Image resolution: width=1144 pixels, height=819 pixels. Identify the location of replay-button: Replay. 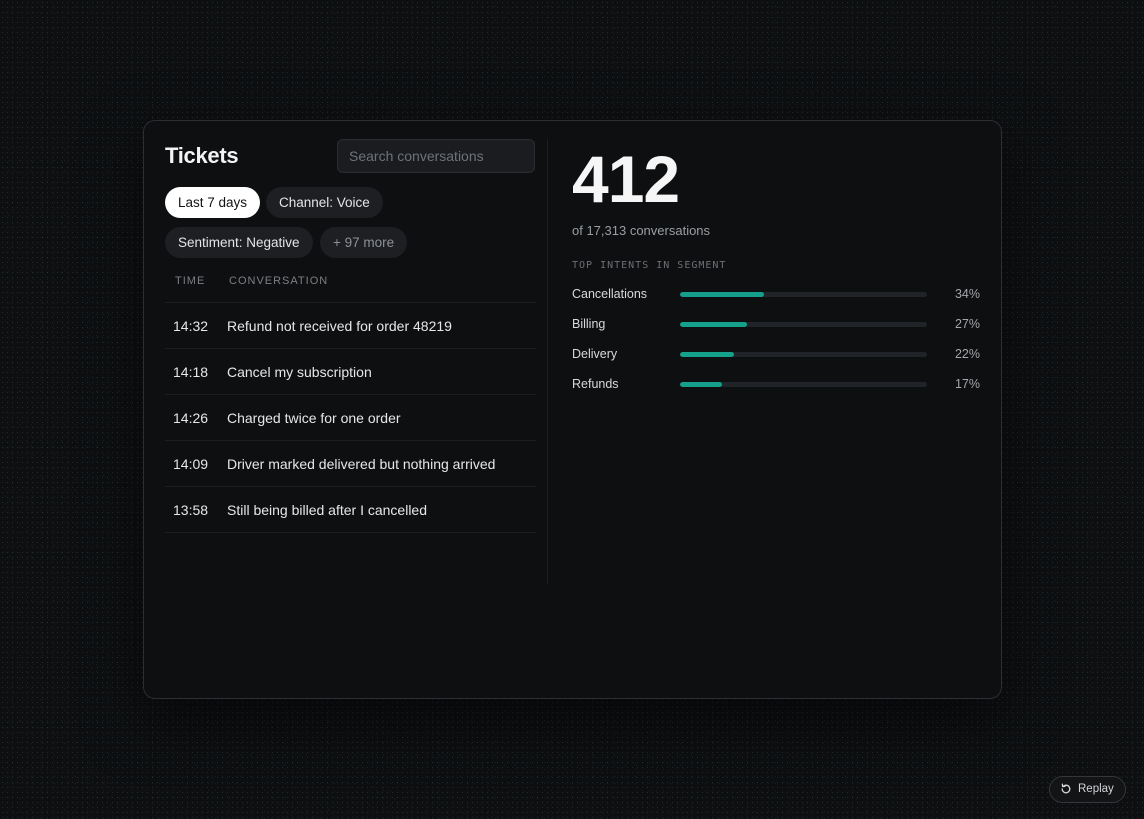
(1087, 789).